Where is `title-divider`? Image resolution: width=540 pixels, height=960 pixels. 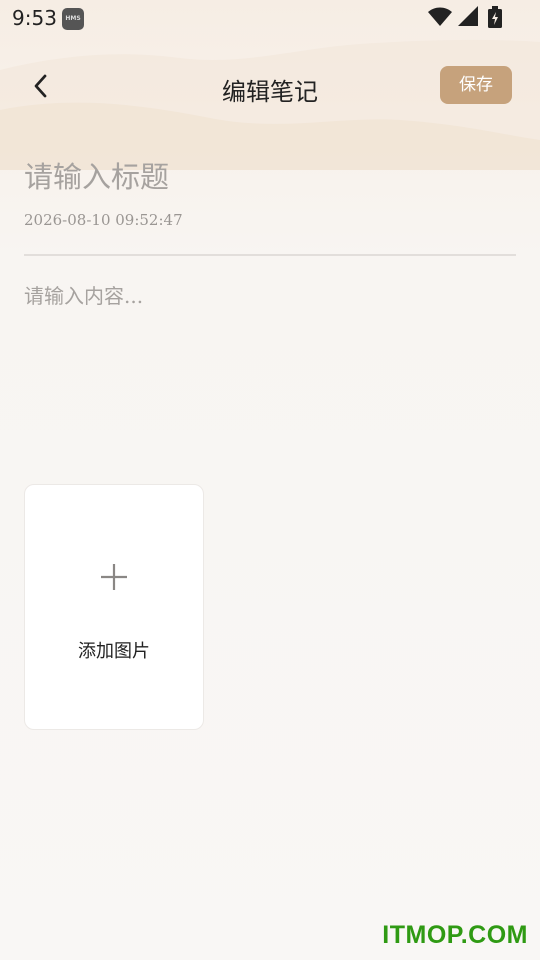 title-divider is located at coordinates (270, 255).